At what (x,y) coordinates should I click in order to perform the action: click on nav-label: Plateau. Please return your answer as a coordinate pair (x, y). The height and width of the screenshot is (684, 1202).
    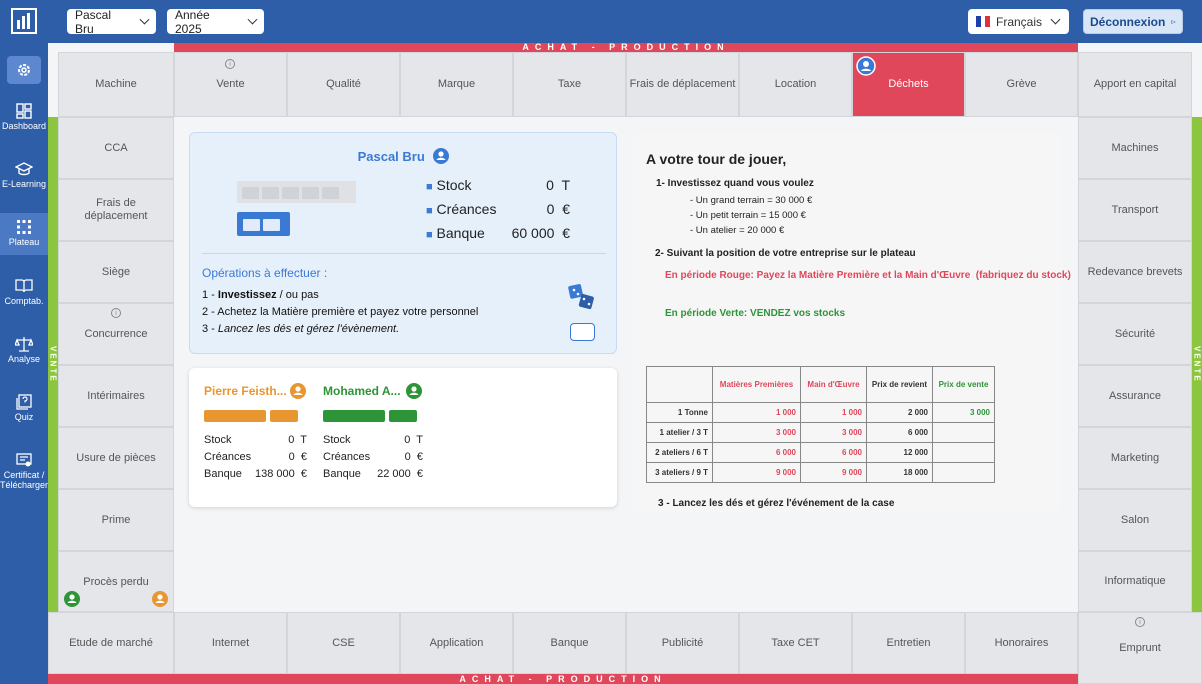
    Looking at the image, I should click on (24, 242).